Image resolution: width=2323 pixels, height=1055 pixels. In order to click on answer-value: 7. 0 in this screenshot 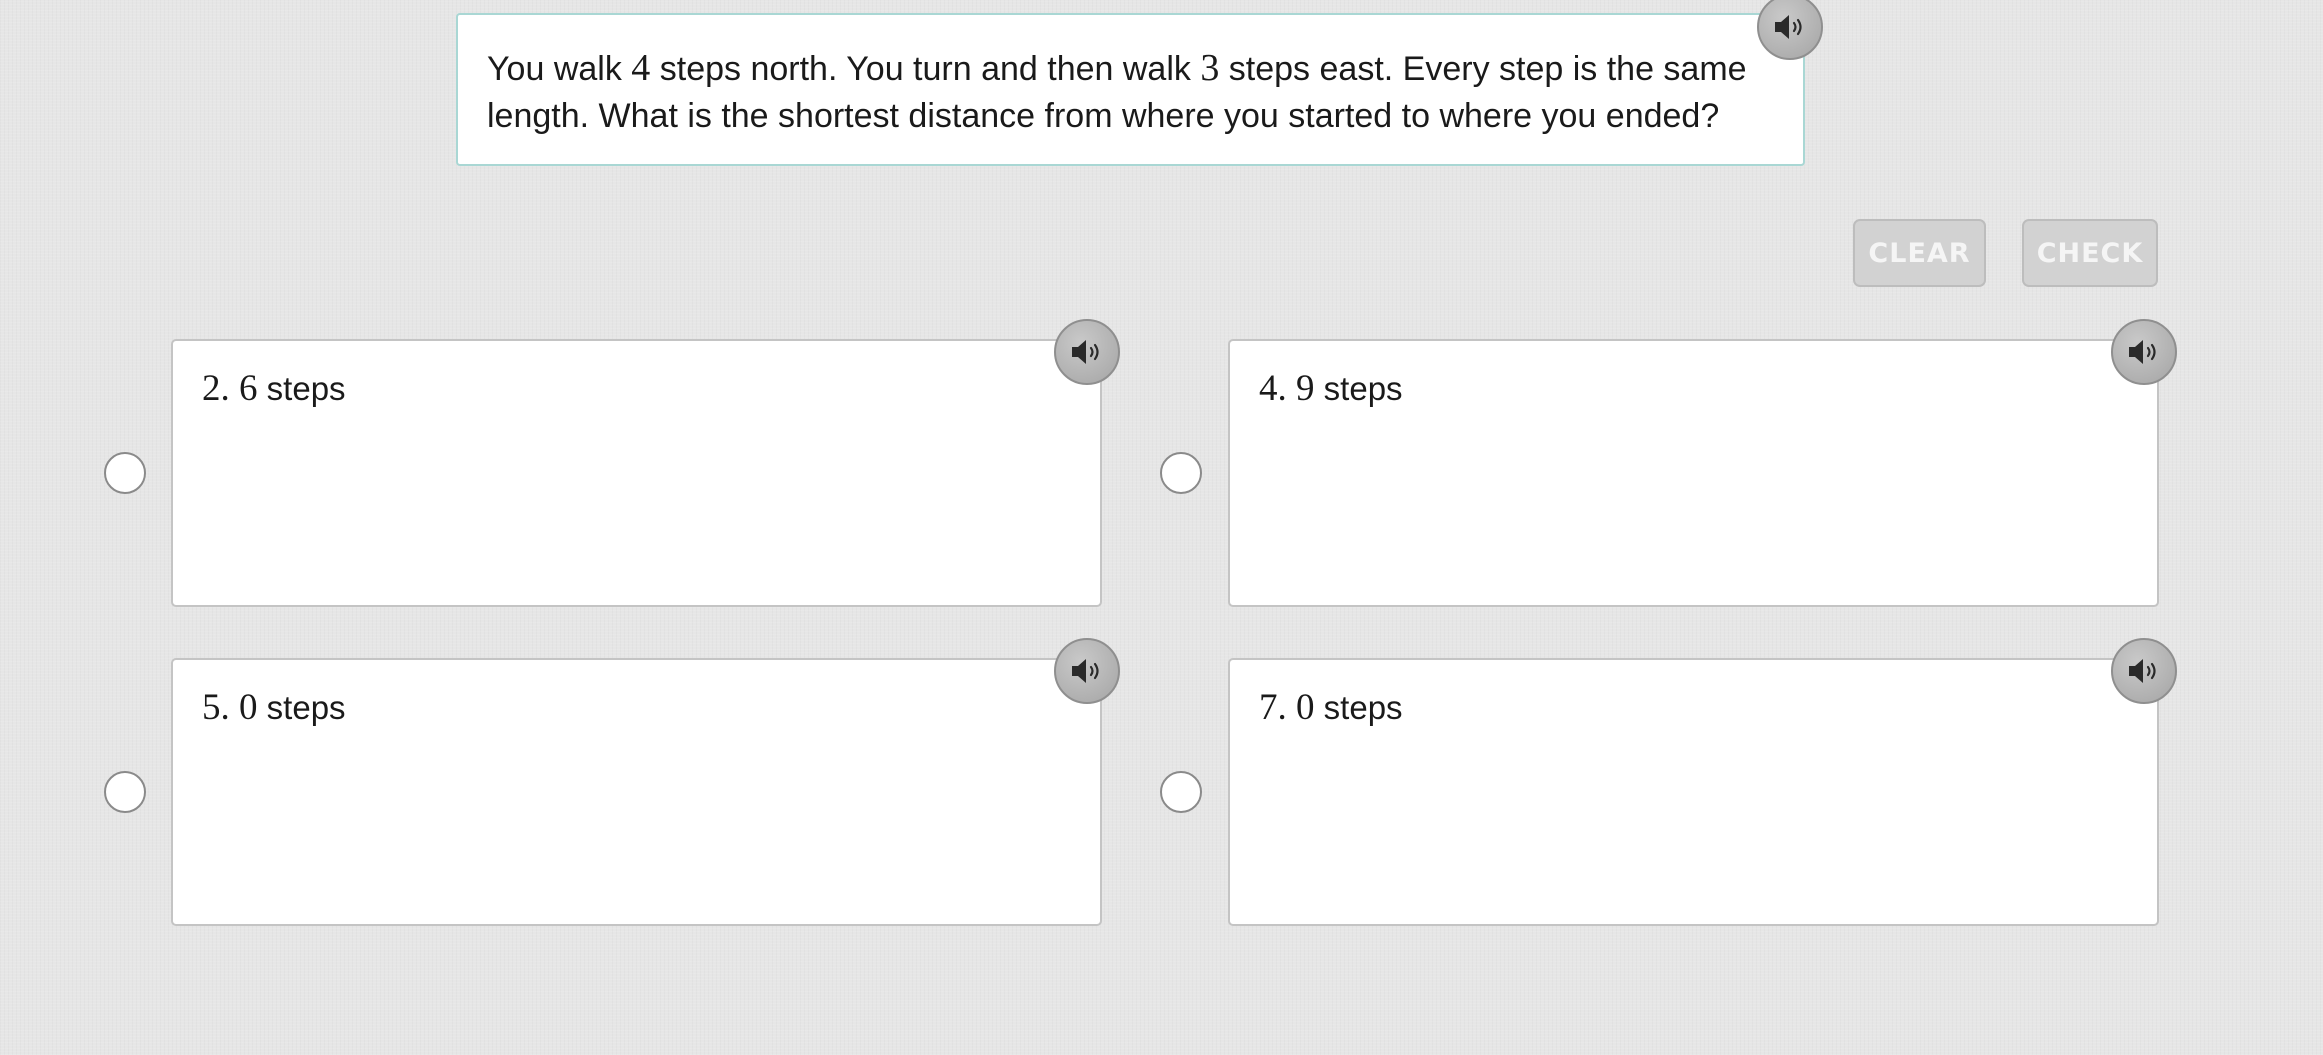, I will do `click(1287, 707)`.